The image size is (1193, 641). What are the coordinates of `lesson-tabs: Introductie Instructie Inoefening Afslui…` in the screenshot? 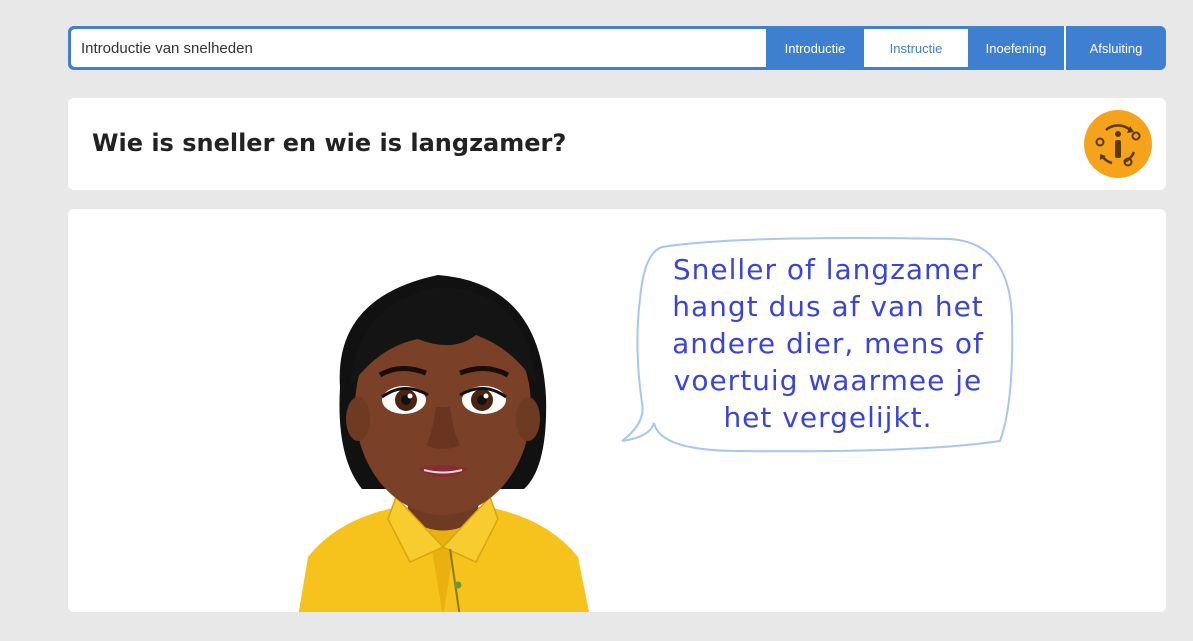 It's located at (966, 48).